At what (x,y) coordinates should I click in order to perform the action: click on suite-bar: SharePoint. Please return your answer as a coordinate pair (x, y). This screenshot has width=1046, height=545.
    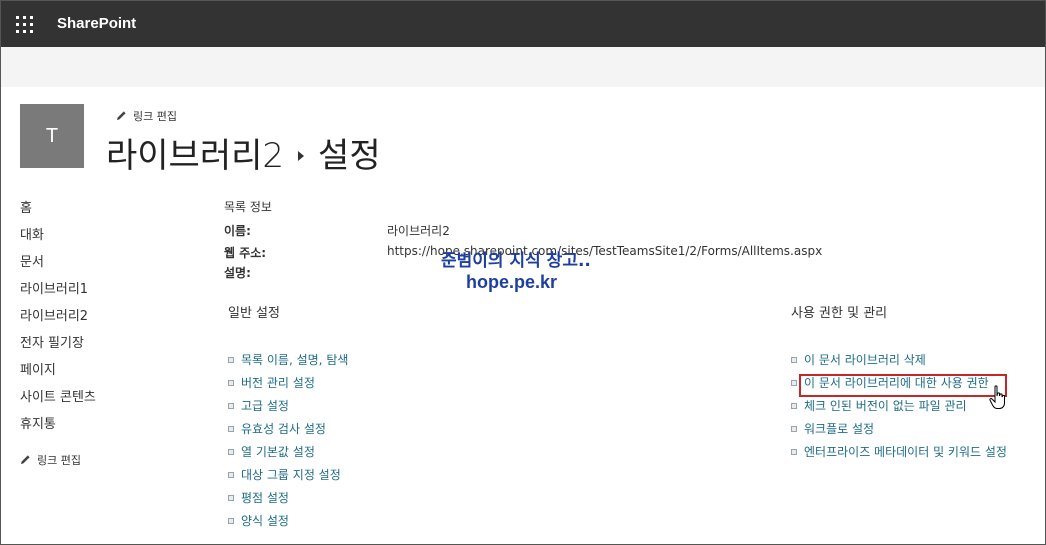
    Looking at the image, I should click on (523, 24).